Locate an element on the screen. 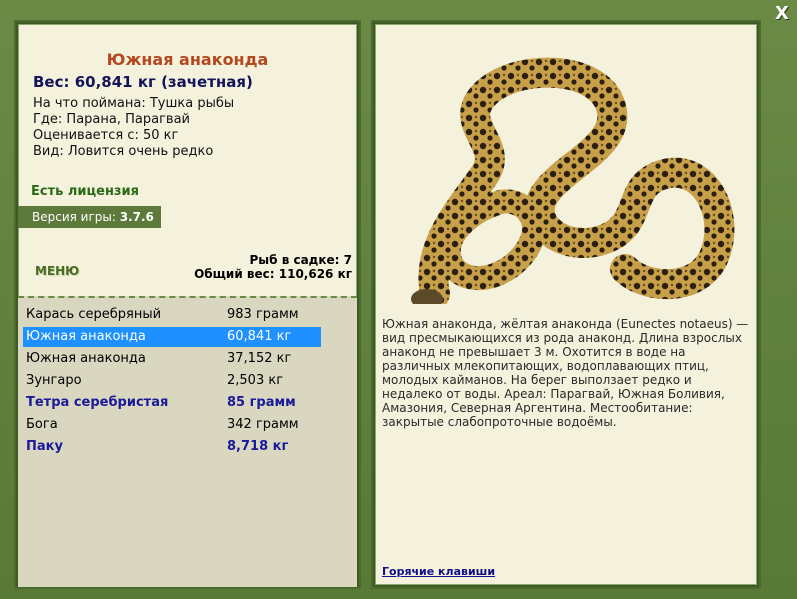 The width and height of the screenshot is (797, 599). cage-total-weight: Общий вес: 110,626 кг is located at coordinates (273, 274).